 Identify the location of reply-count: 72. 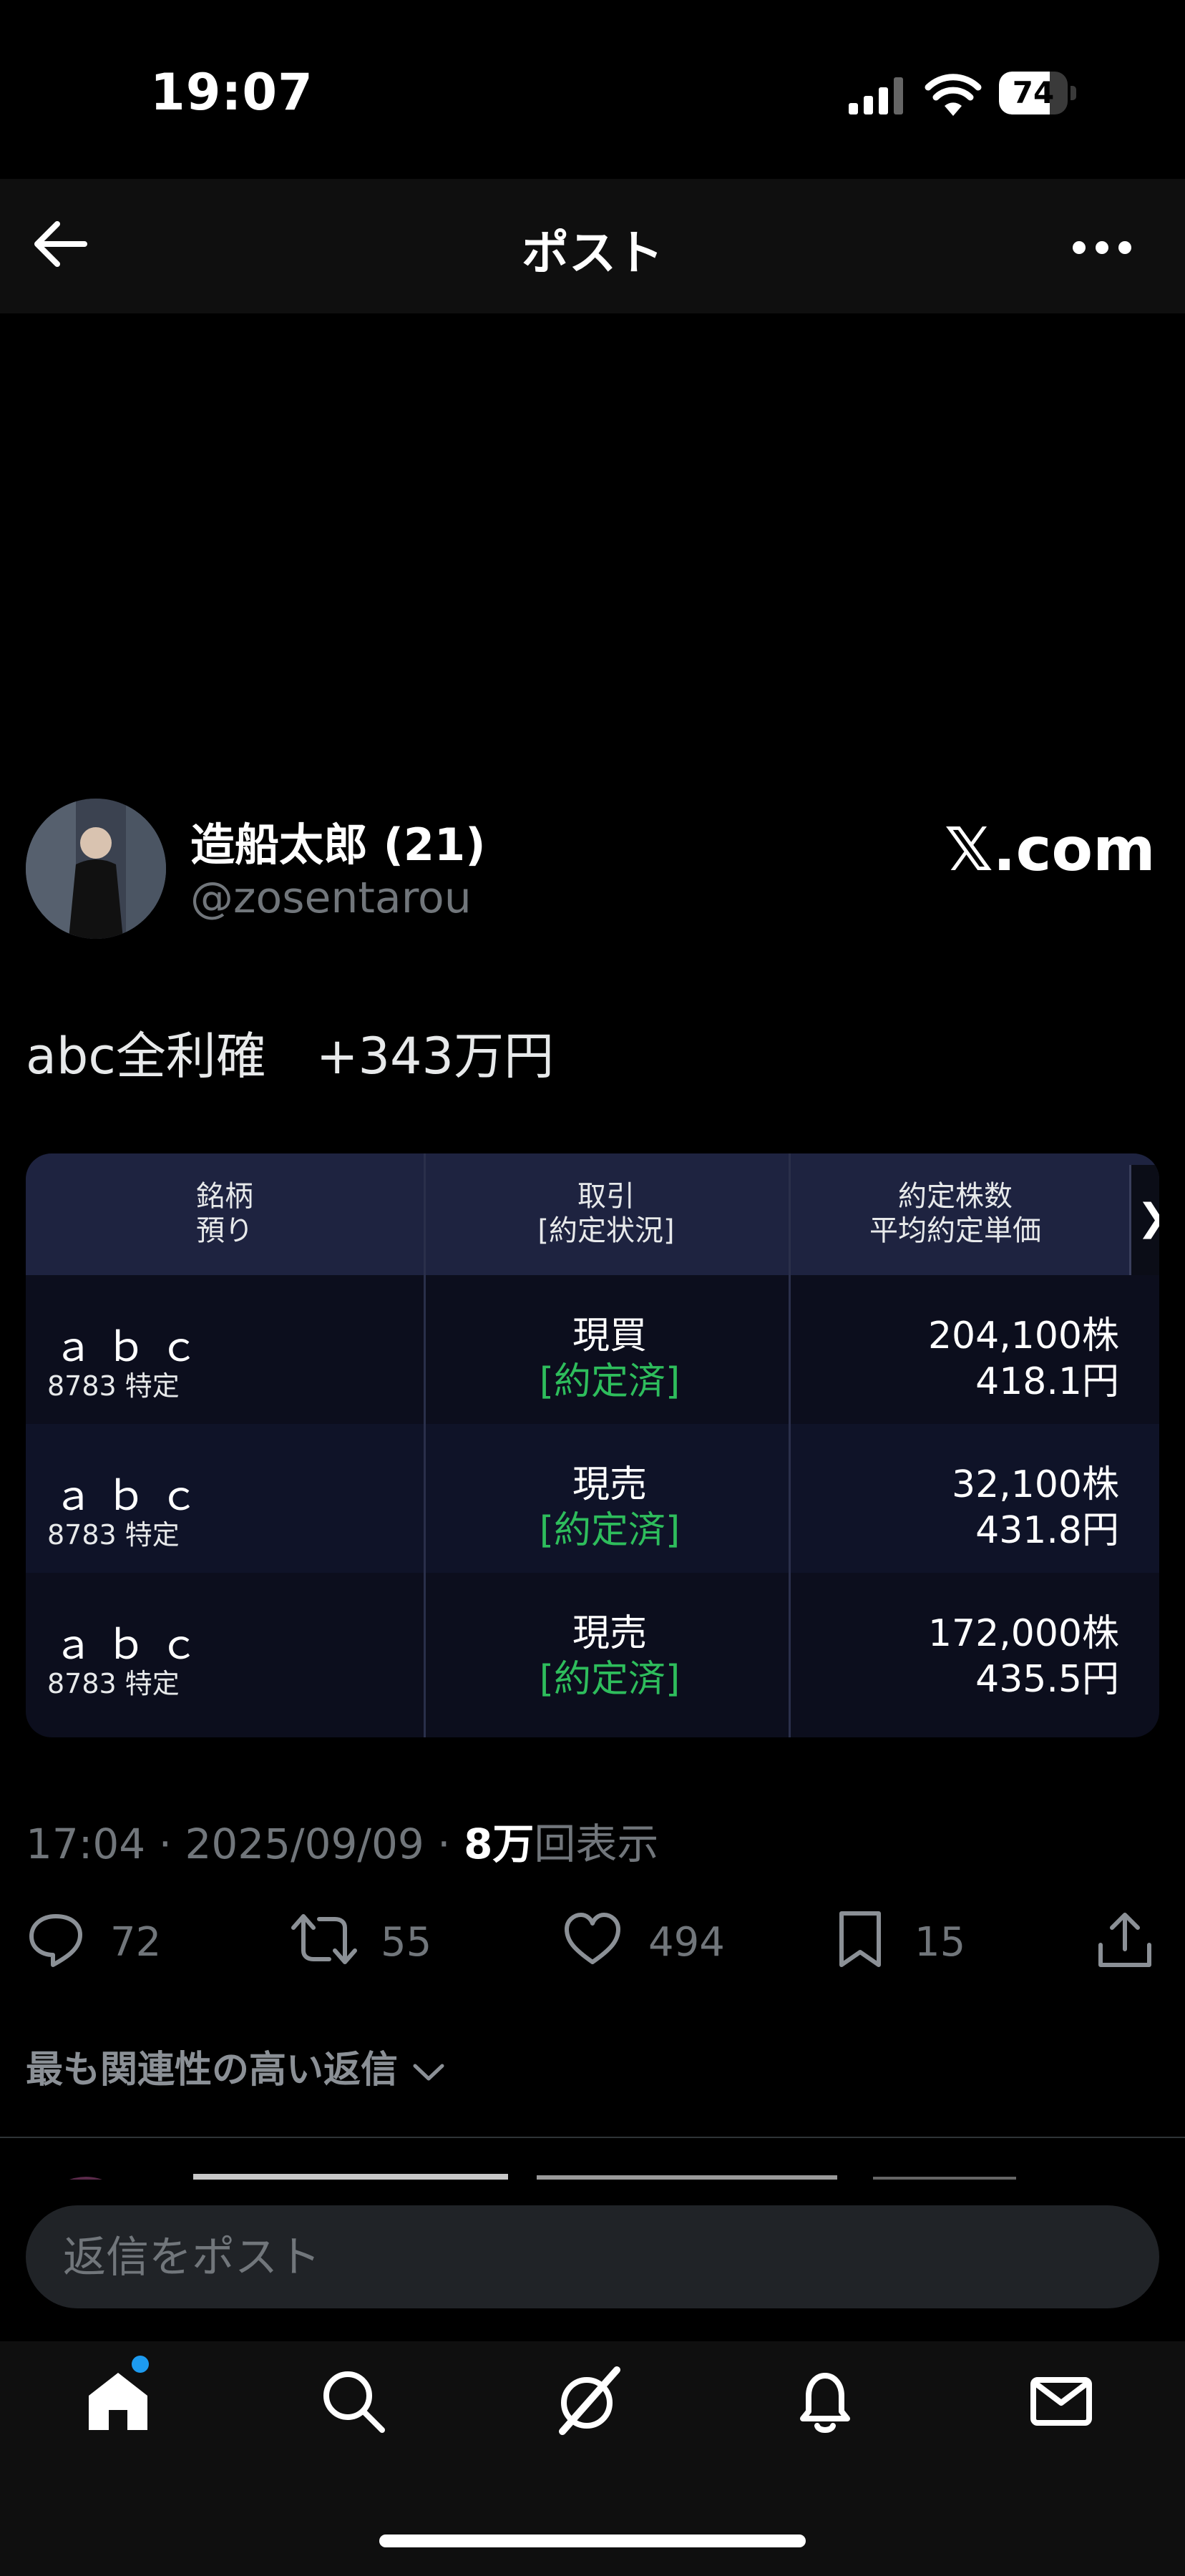
(136, 1942).